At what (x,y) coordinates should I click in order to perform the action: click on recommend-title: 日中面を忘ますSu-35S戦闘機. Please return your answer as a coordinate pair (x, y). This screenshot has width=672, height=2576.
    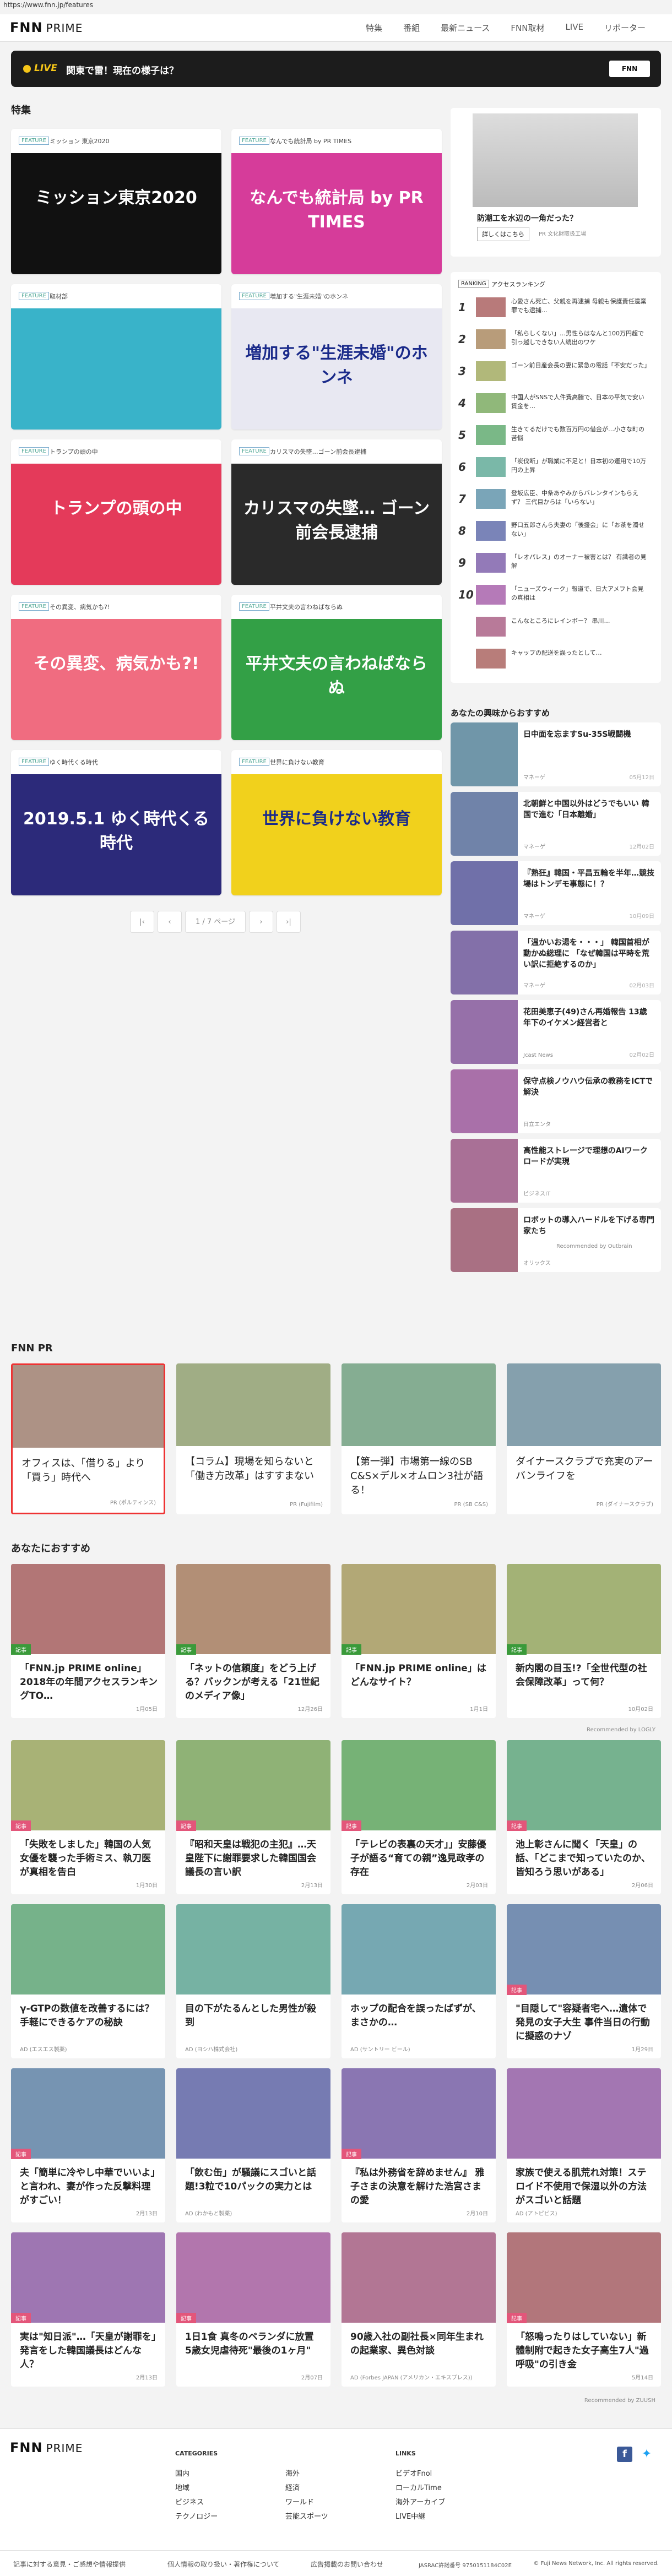
    Looking at the image, I should click on (588, 734).